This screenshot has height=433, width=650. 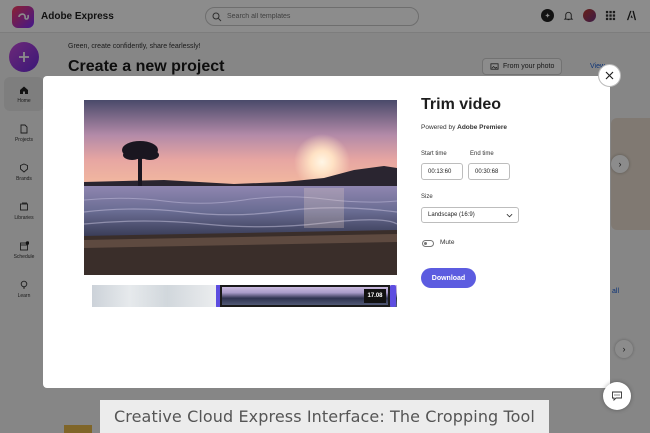 I want to click on download-button: Download, so click(x=448, y=278).